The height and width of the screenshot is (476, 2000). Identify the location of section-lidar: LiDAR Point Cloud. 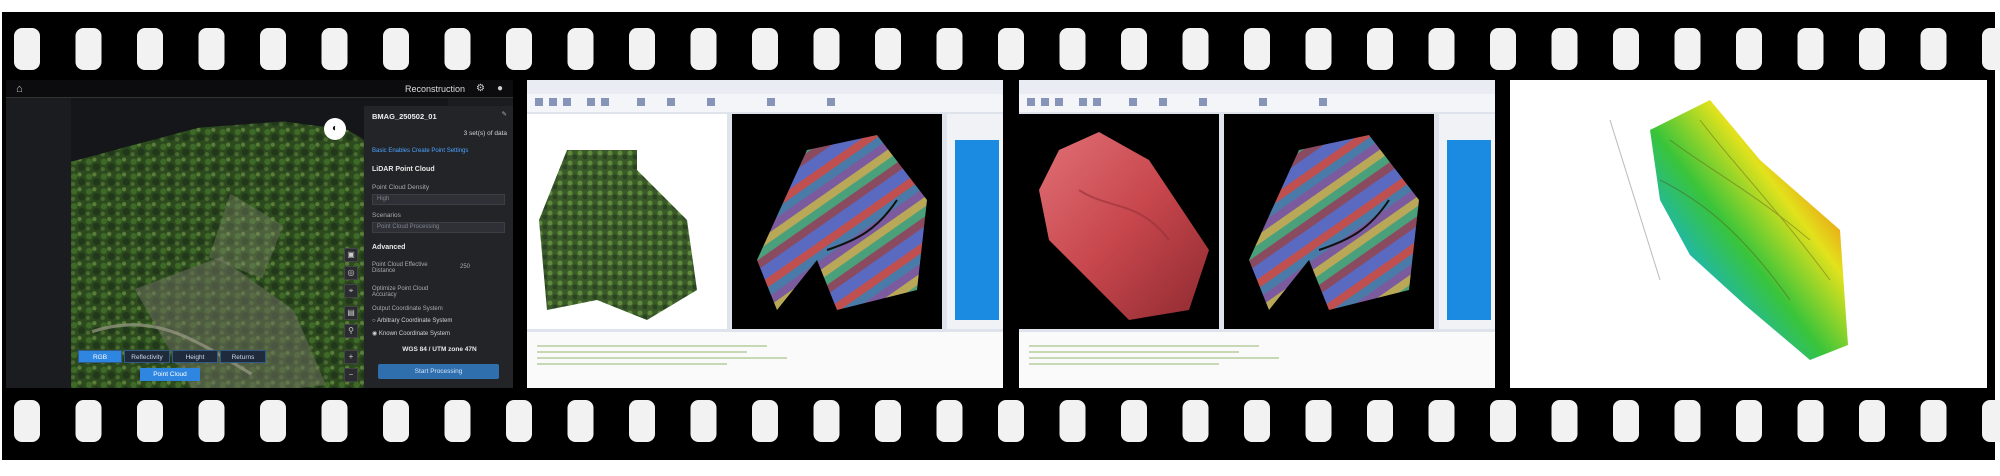
(439, 169).